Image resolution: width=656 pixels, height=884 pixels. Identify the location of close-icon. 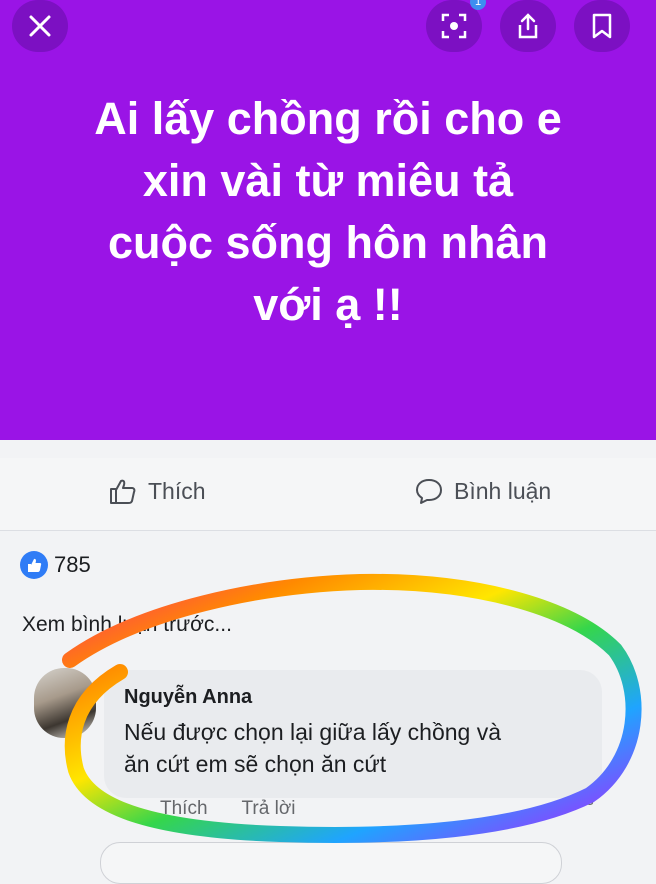
(40, 26).